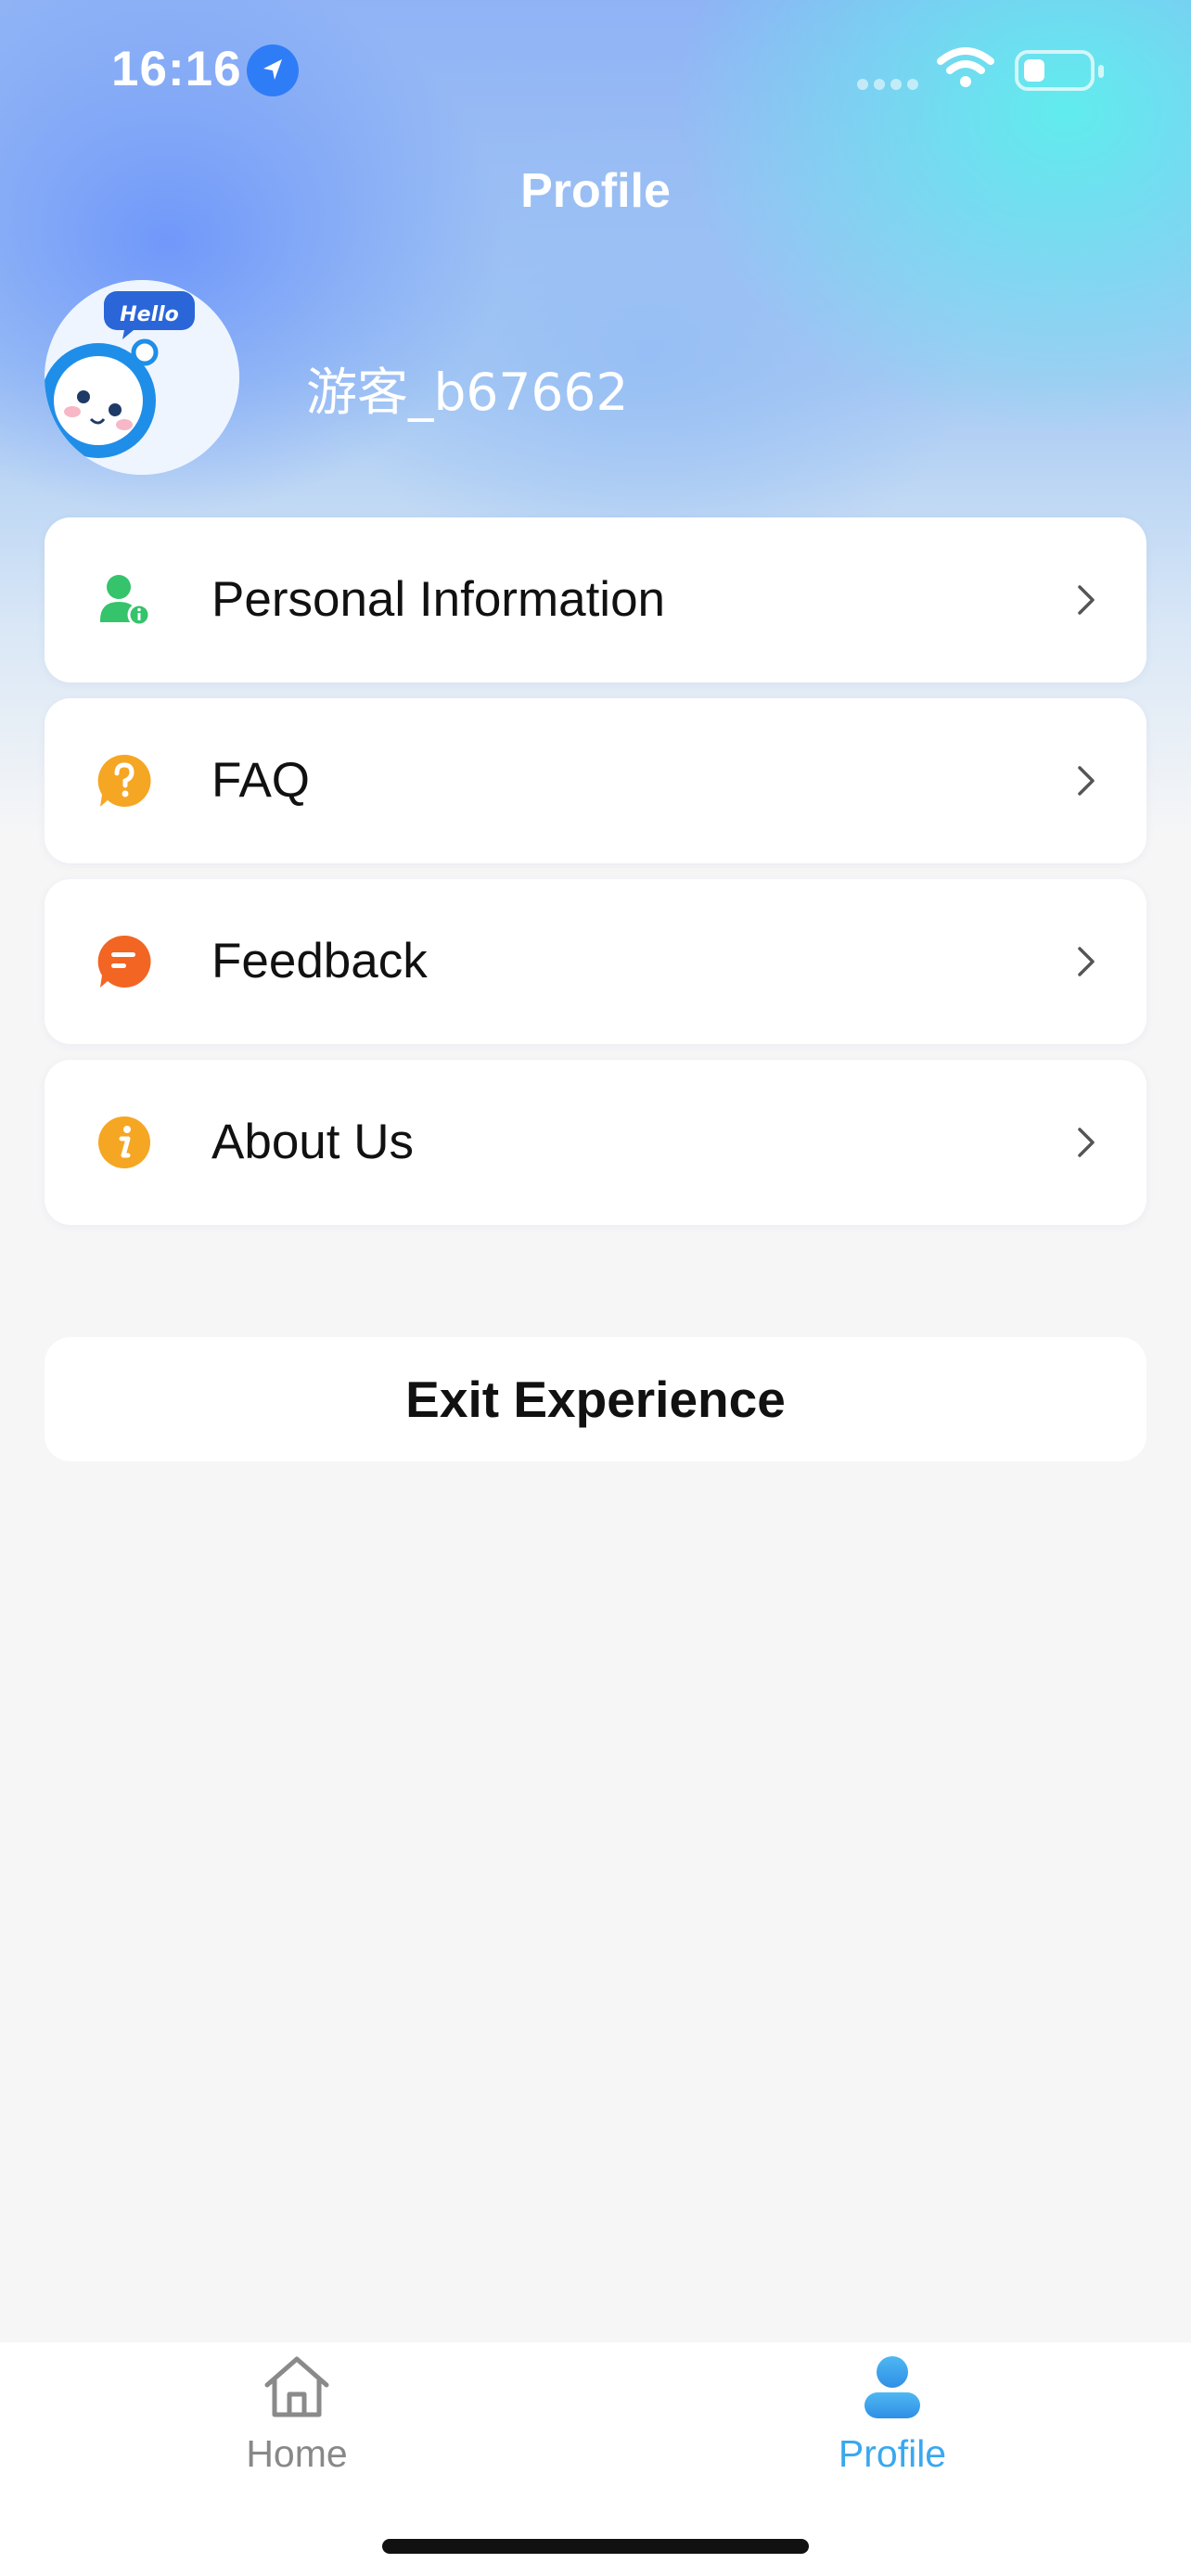 Image resolution: width=1191 pixels, height=2576 pixels. Describe the element at coordinates (595, 2546) in the screenshot. I see `home-indicator` at that location.